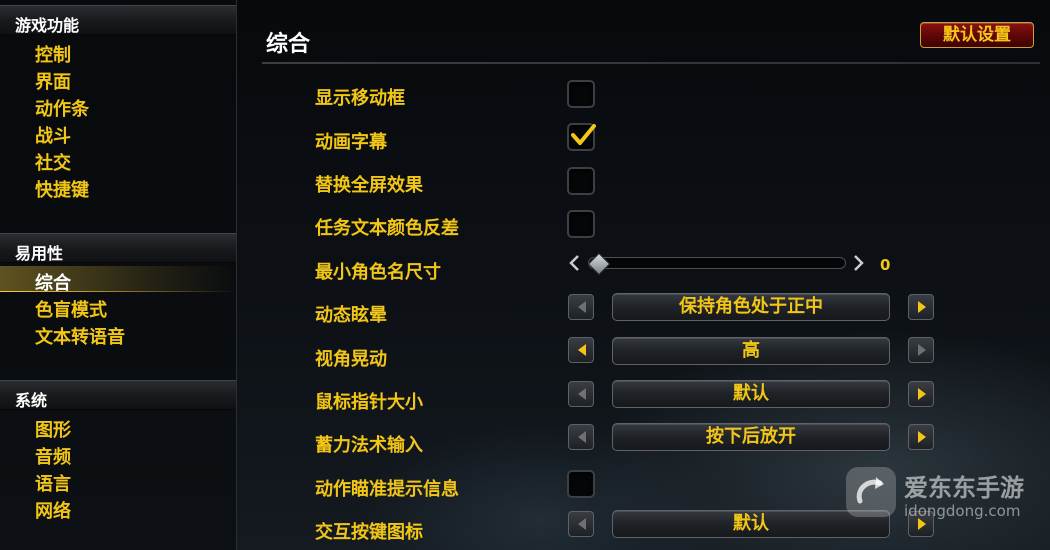  Describe the element at coordinates (962, 511) in the screenshot. I see `watermark-url: idongdong.com` at that location.